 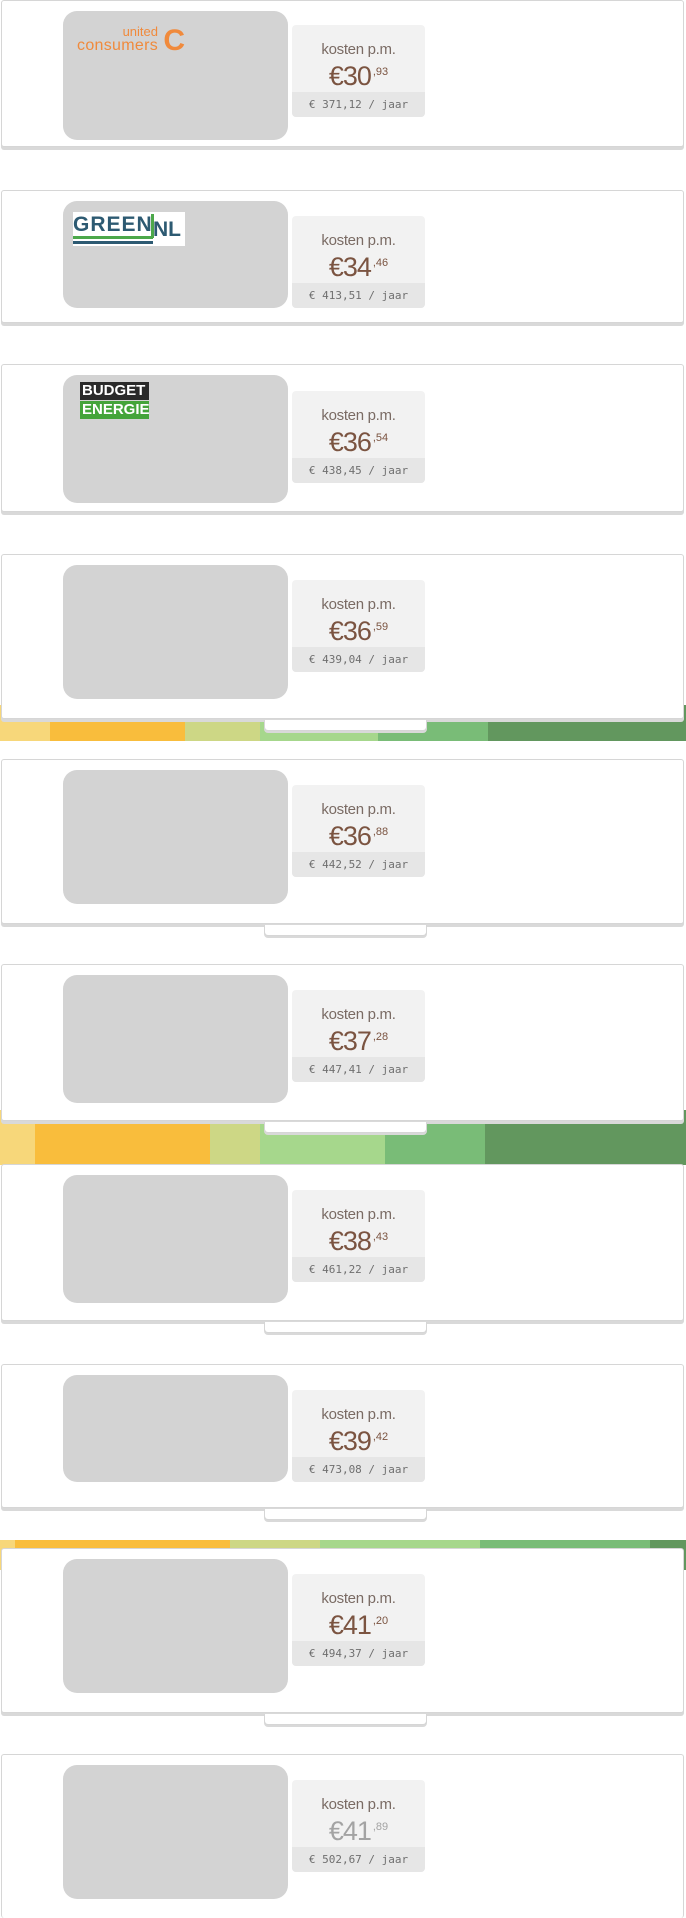 I want to click on price-main: €34, so click(x=350, y=267).